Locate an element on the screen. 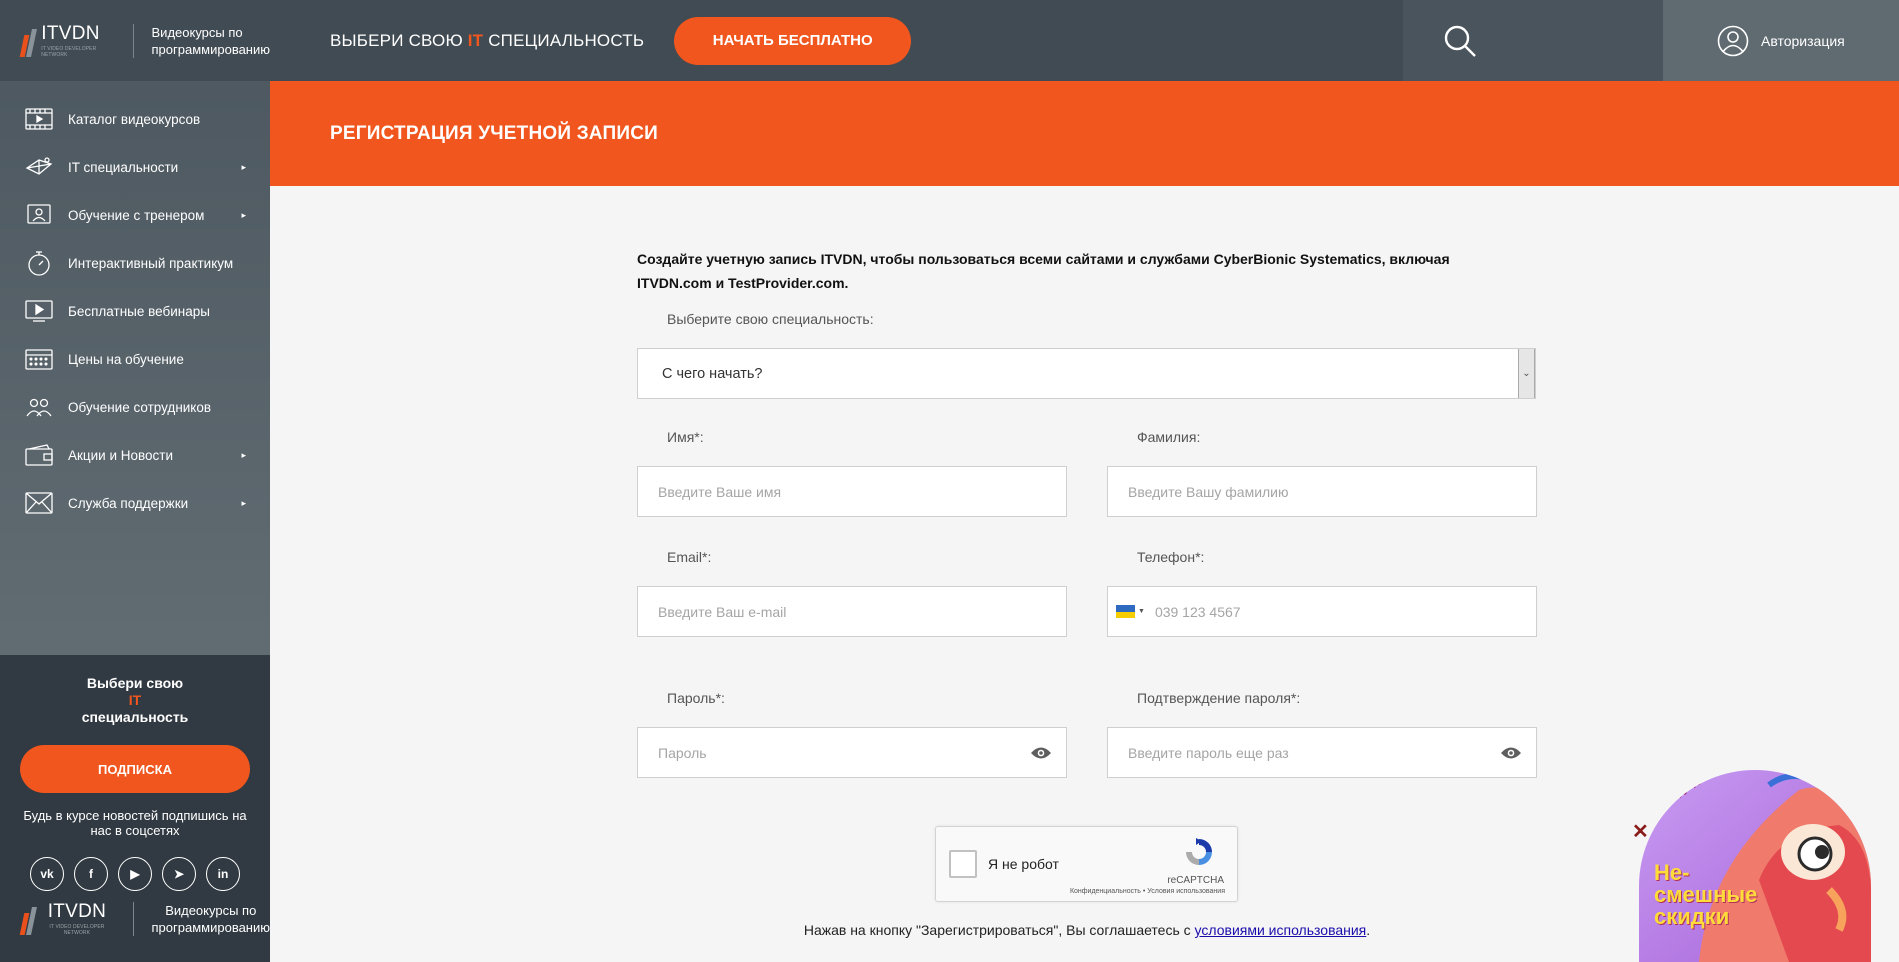  password-field is located at coordinates (852, 752).